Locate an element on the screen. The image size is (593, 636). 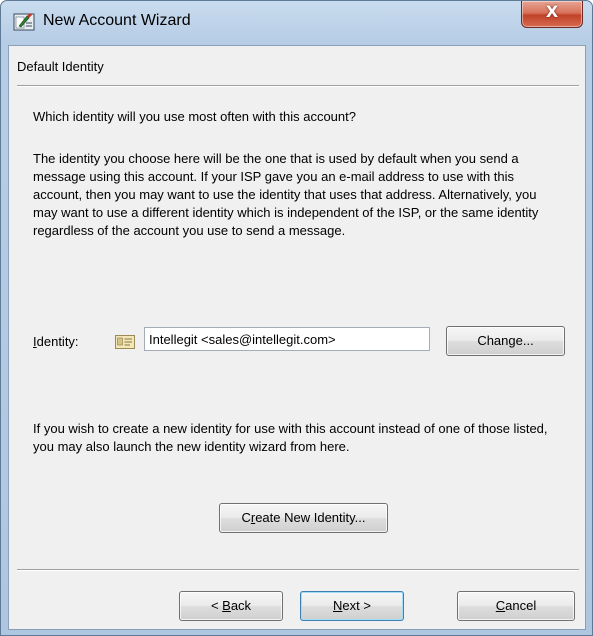
header-divider is located at coordinates (298, 86).